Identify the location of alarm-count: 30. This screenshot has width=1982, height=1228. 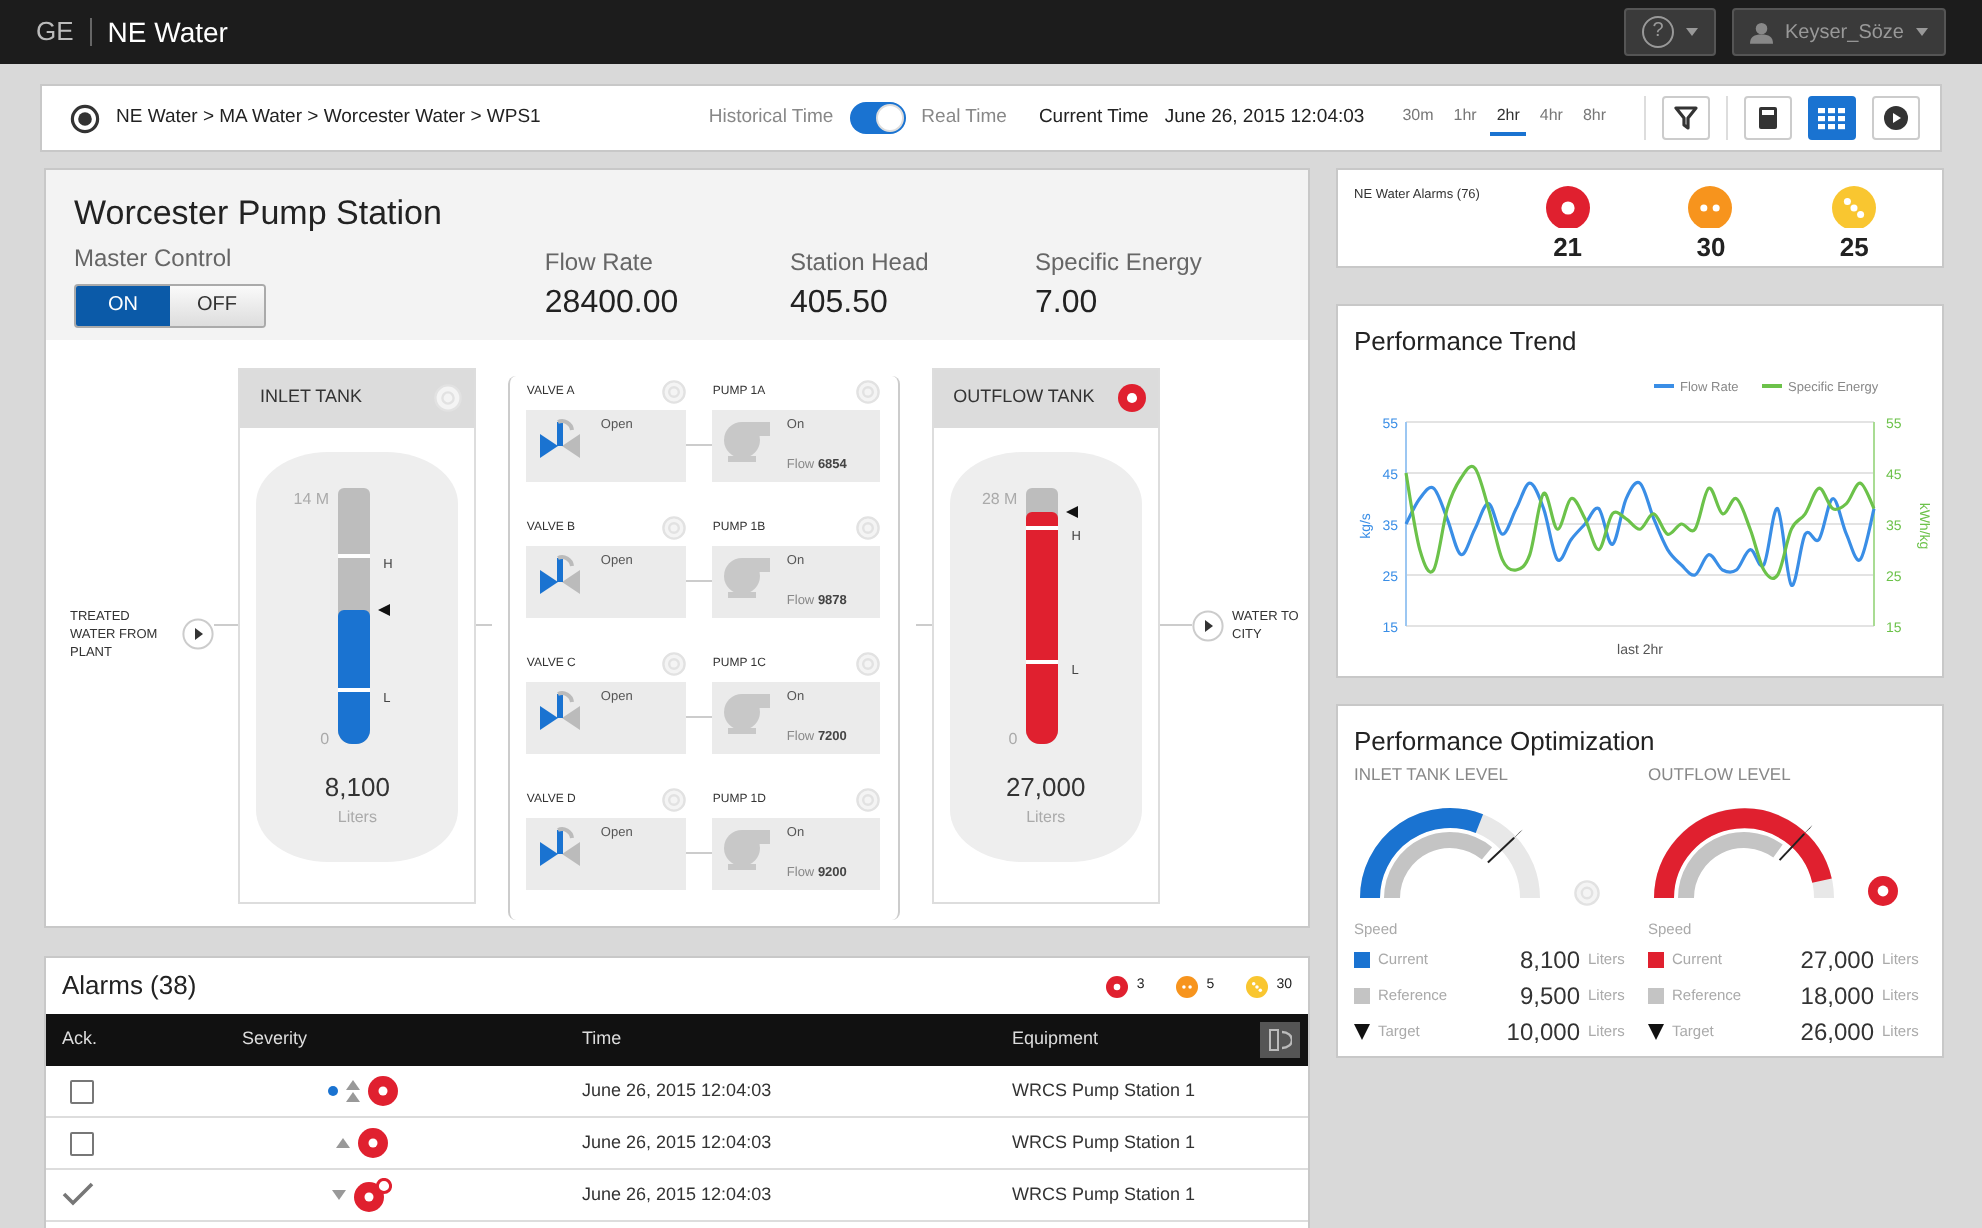
(1711, 247).